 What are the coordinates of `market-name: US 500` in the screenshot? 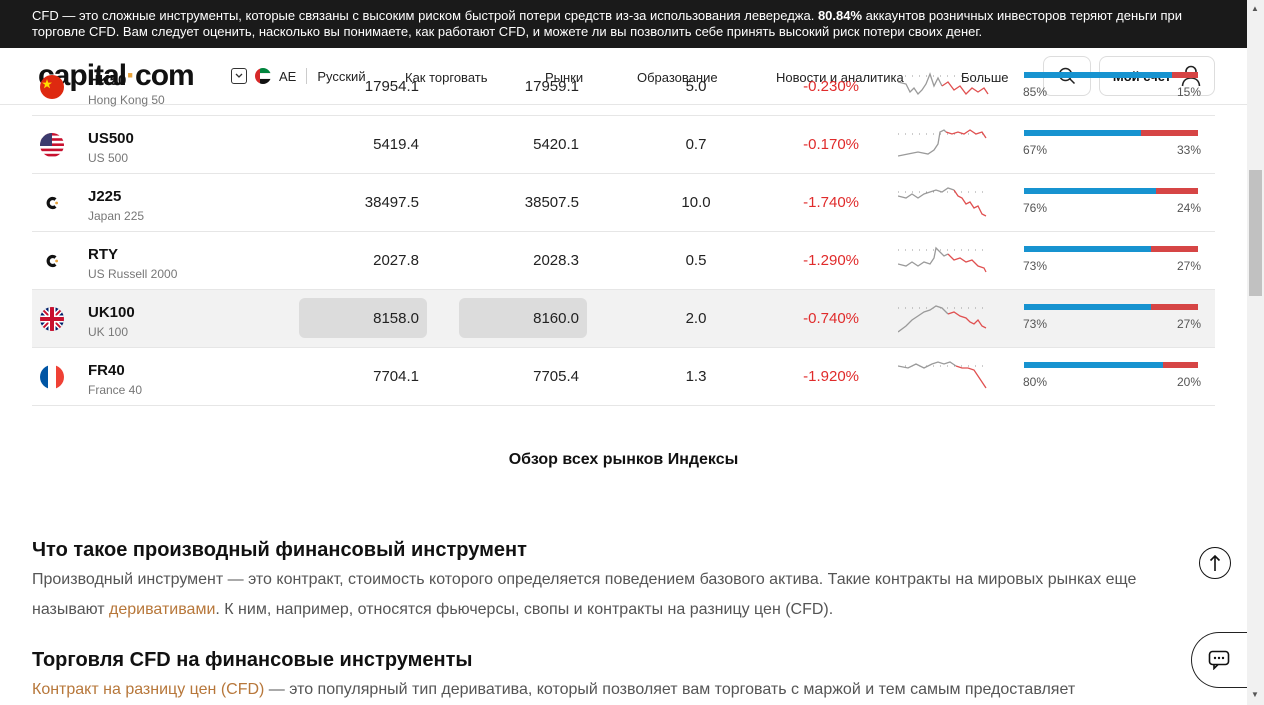 It's located at (108, 158).